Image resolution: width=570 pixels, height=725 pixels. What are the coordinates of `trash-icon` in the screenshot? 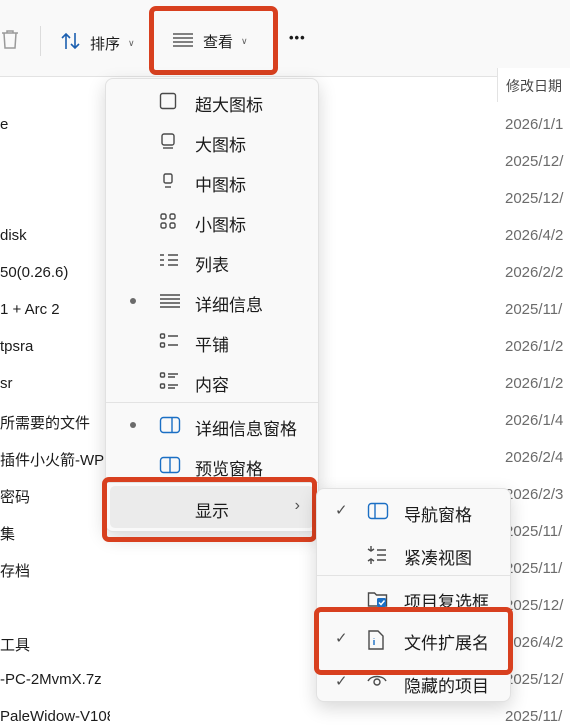 It's located at (10, 41).